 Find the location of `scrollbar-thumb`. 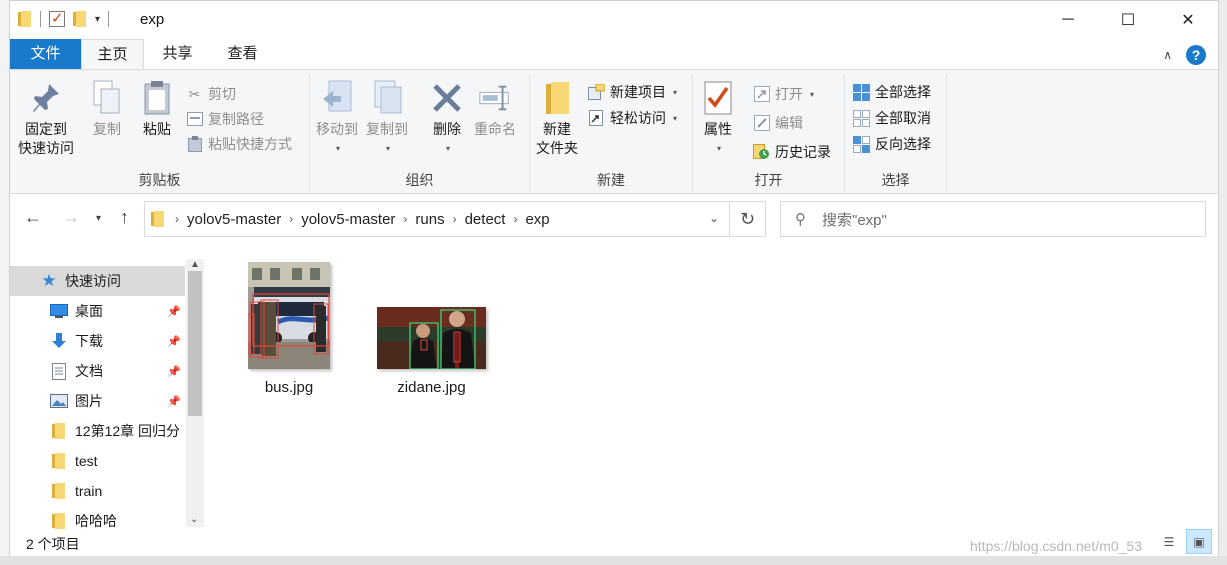

scrollbar-thumb is located at coordinates (195, 343).